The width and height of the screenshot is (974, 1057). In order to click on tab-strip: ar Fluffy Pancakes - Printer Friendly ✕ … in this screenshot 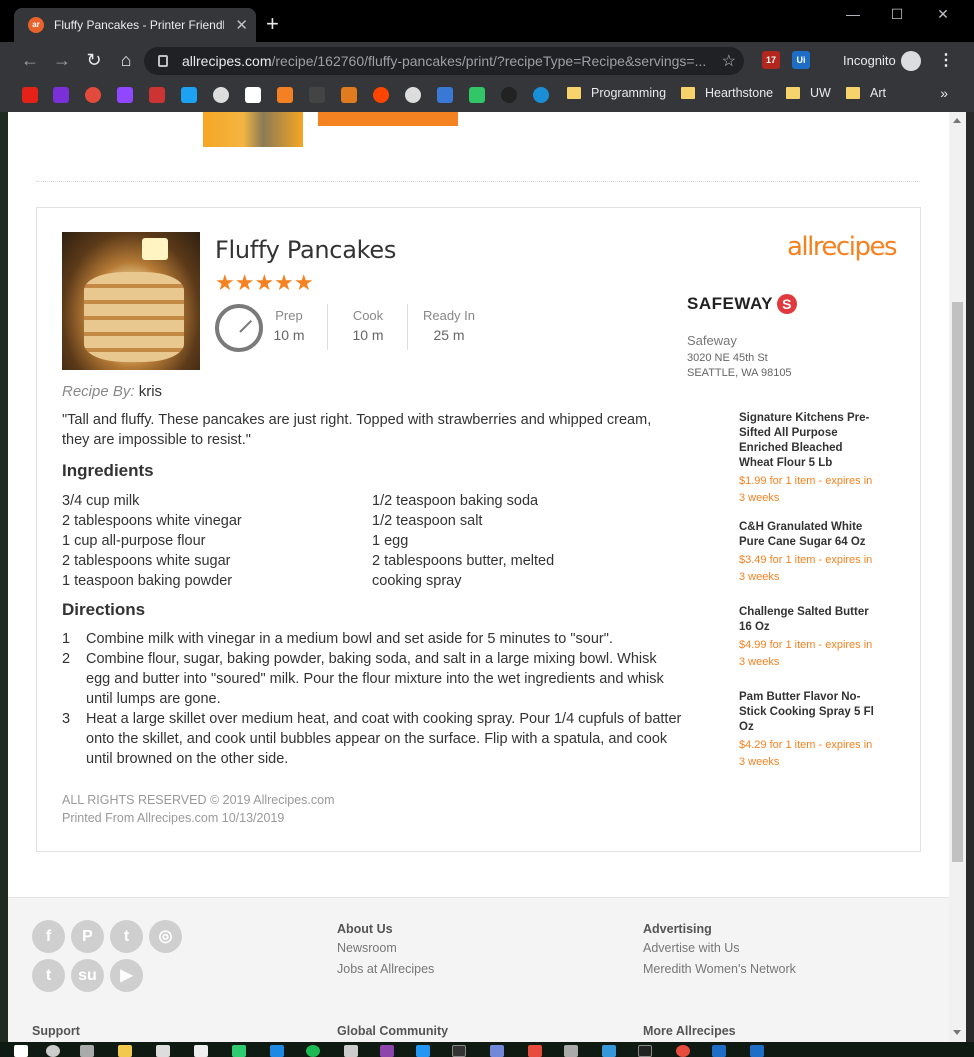, I will do `click(487, 21)`.